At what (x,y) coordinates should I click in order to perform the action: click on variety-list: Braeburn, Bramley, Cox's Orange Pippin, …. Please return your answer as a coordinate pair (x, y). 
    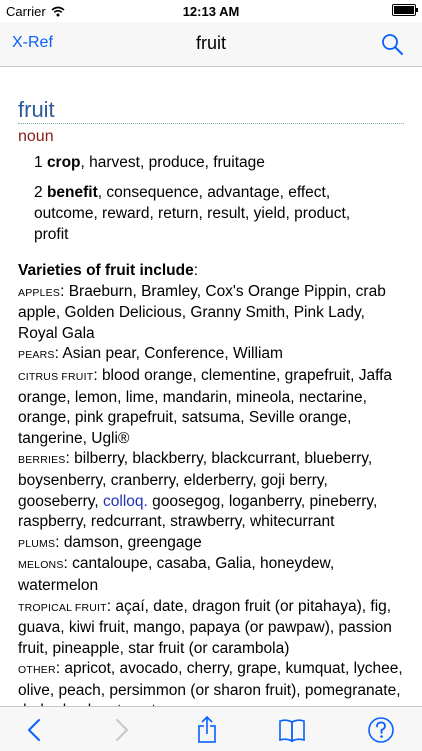
    Looking at the image, I should click on (202, 312).